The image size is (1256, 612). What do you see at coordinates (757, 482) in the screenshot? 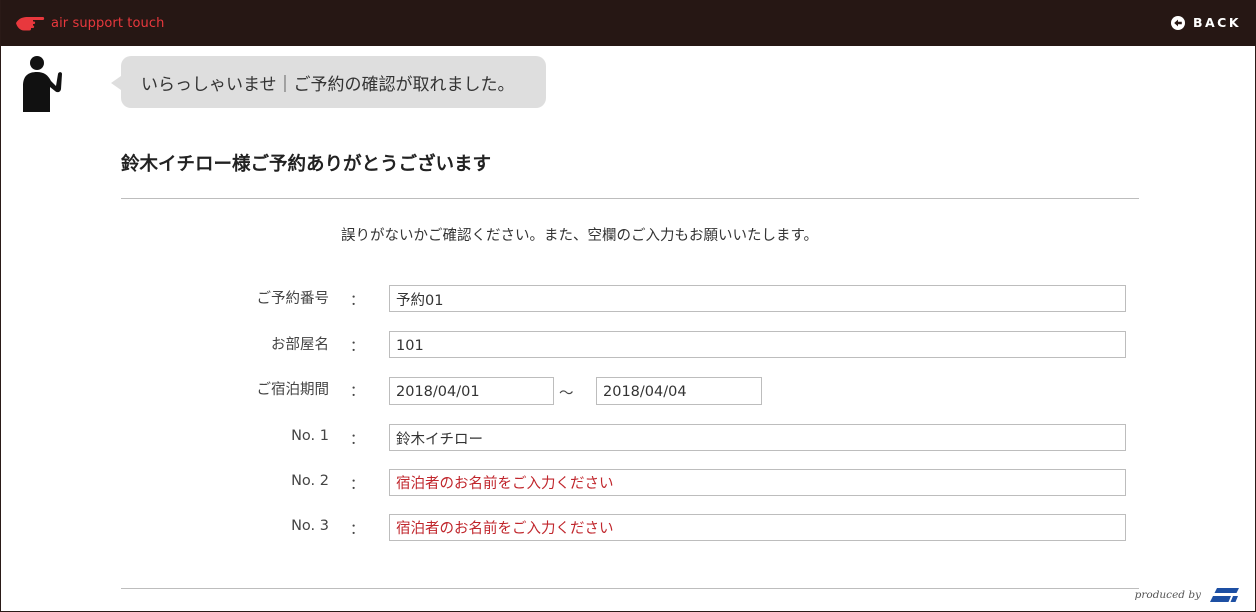
I see `guest-2-name-field` at bounding box center [757, 482].